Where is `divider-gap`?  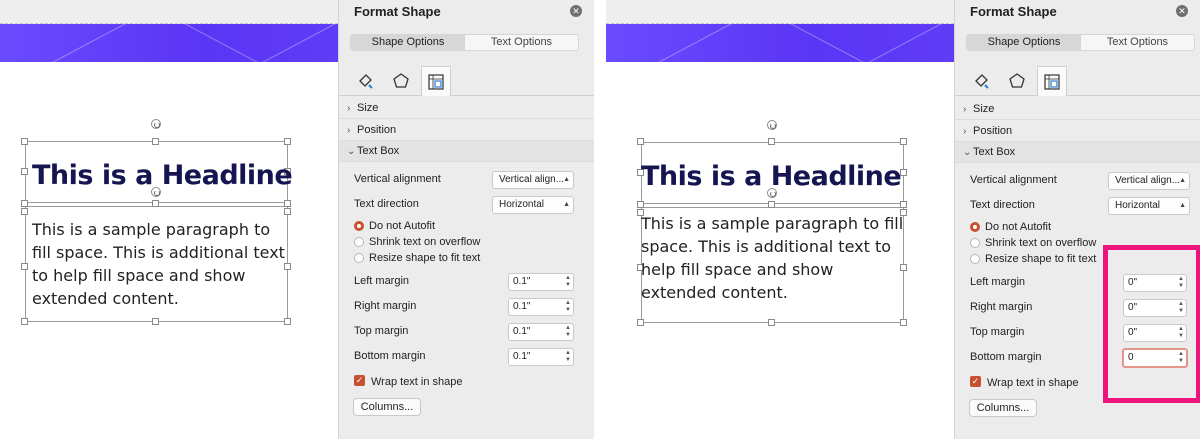
divider-gap is located at coordinates (600, 219).